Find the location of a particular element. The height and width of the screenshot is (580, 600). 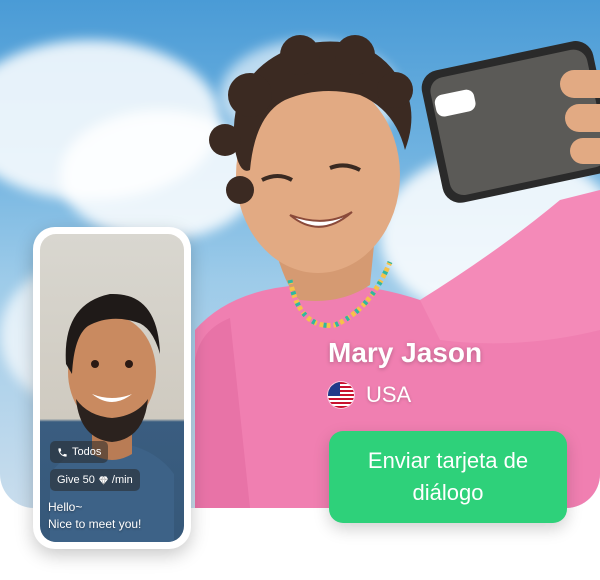

country-row: USA is located at coordinates (369, 395).